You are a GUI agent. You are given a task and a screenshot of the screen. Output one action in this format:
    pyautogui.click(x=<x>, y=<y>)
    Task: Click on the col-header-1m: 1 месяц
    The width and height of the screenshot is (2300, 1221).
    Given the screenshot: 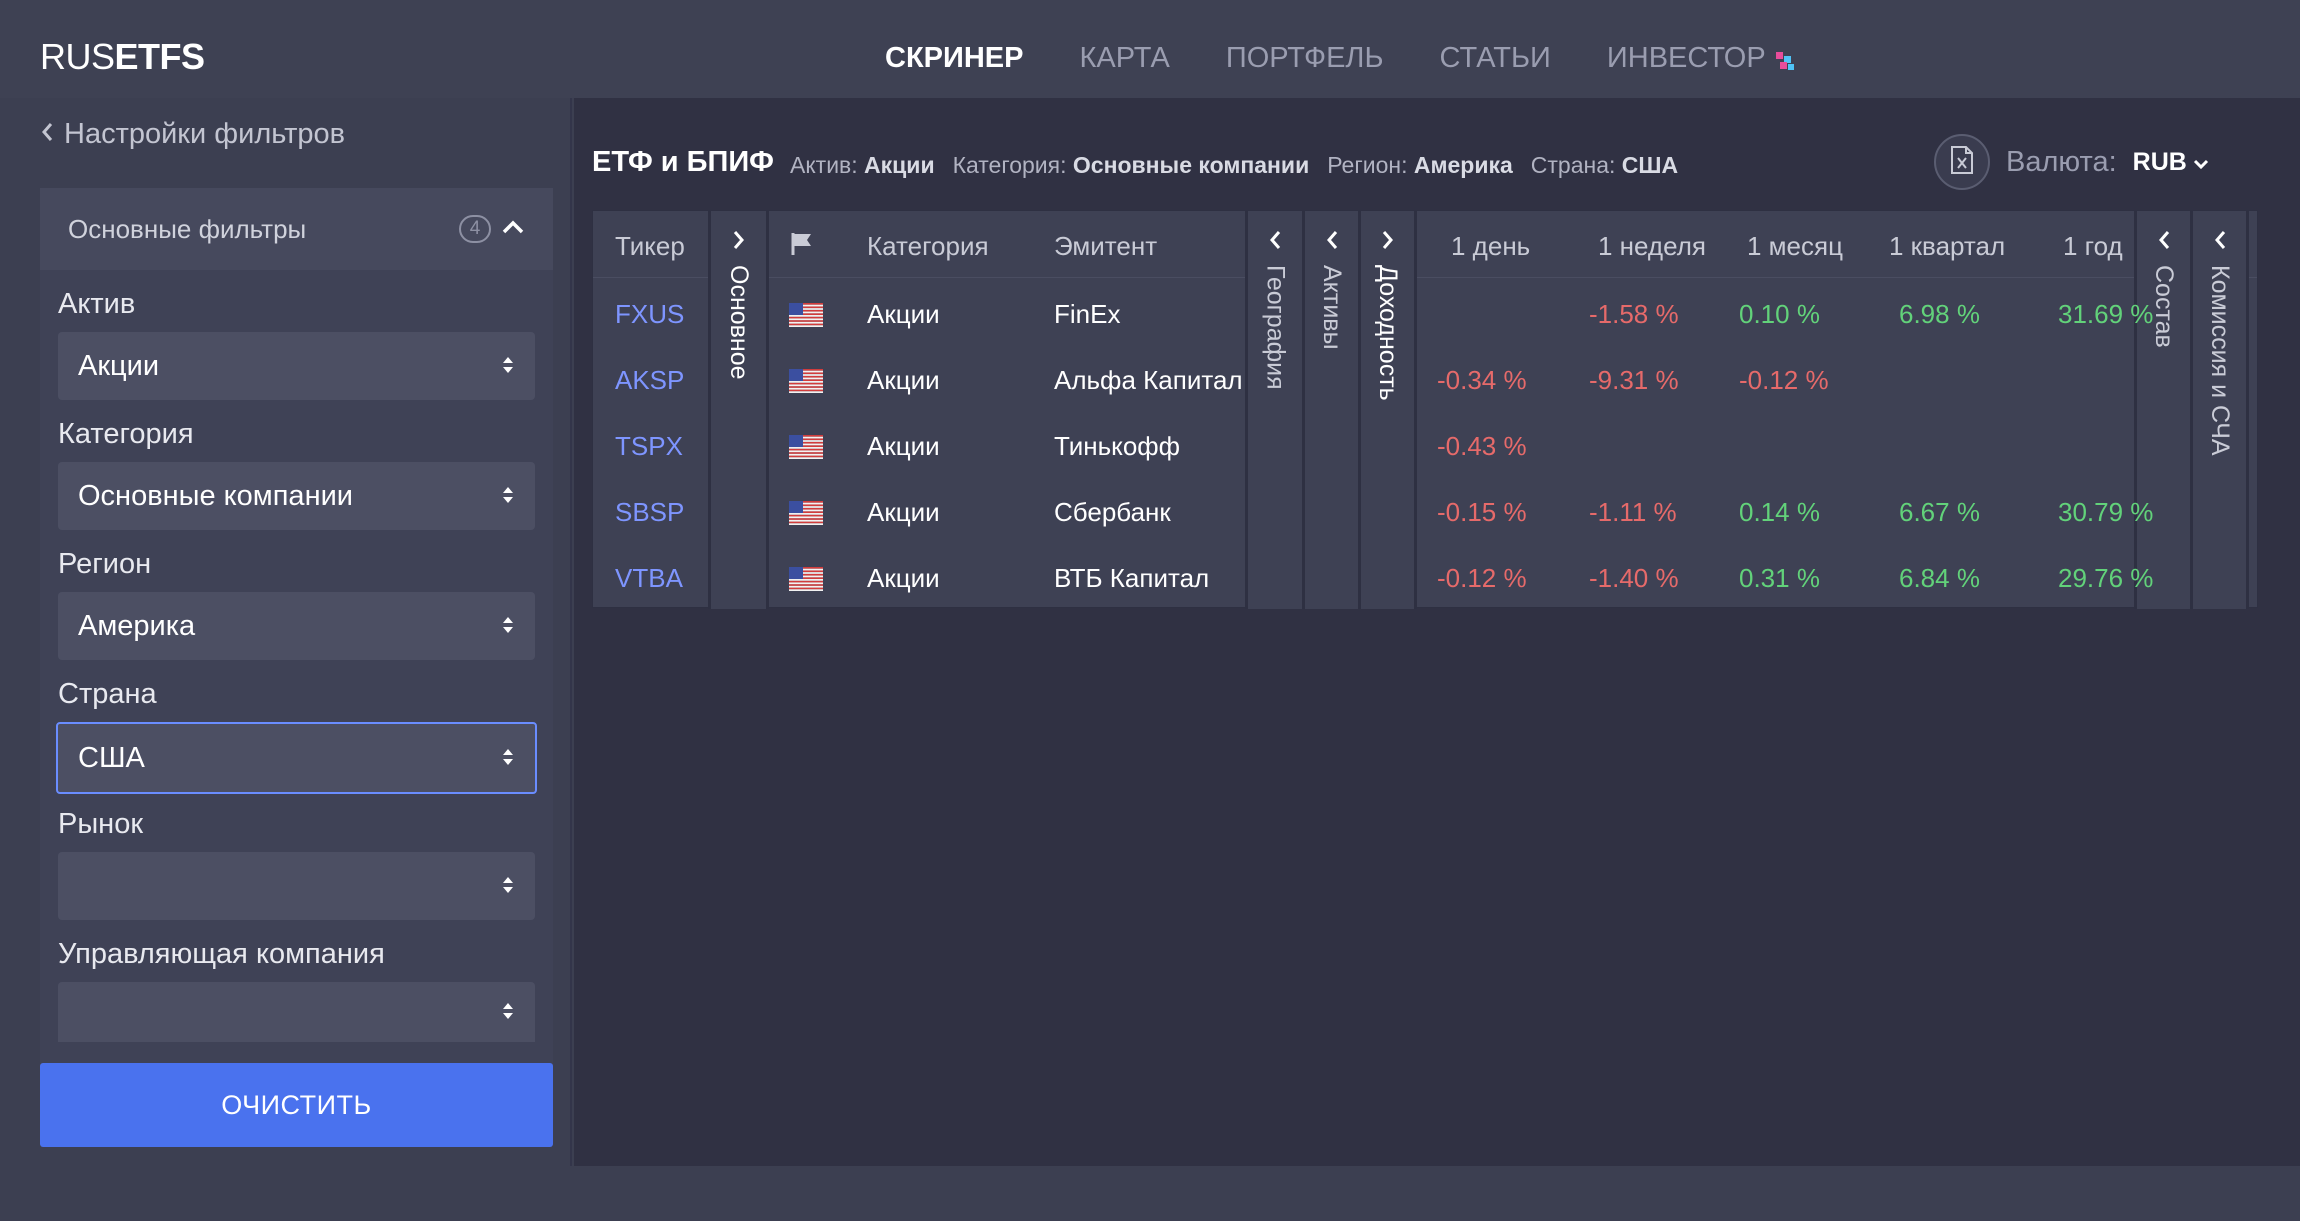 What is the action you would take?
    pyautogui.click(x=1795, y=246)
    